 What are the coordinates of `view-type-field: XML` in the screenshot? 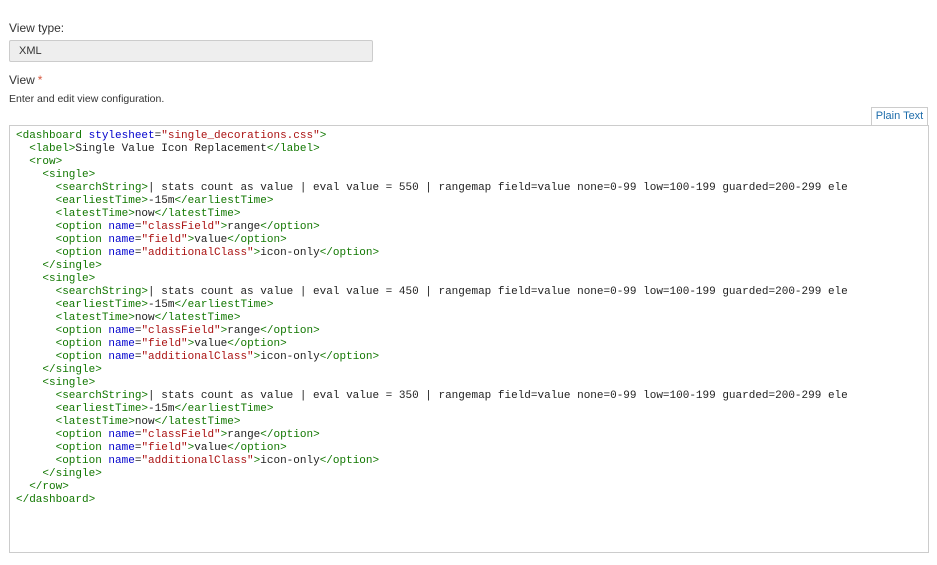 It's located at (191, 51).